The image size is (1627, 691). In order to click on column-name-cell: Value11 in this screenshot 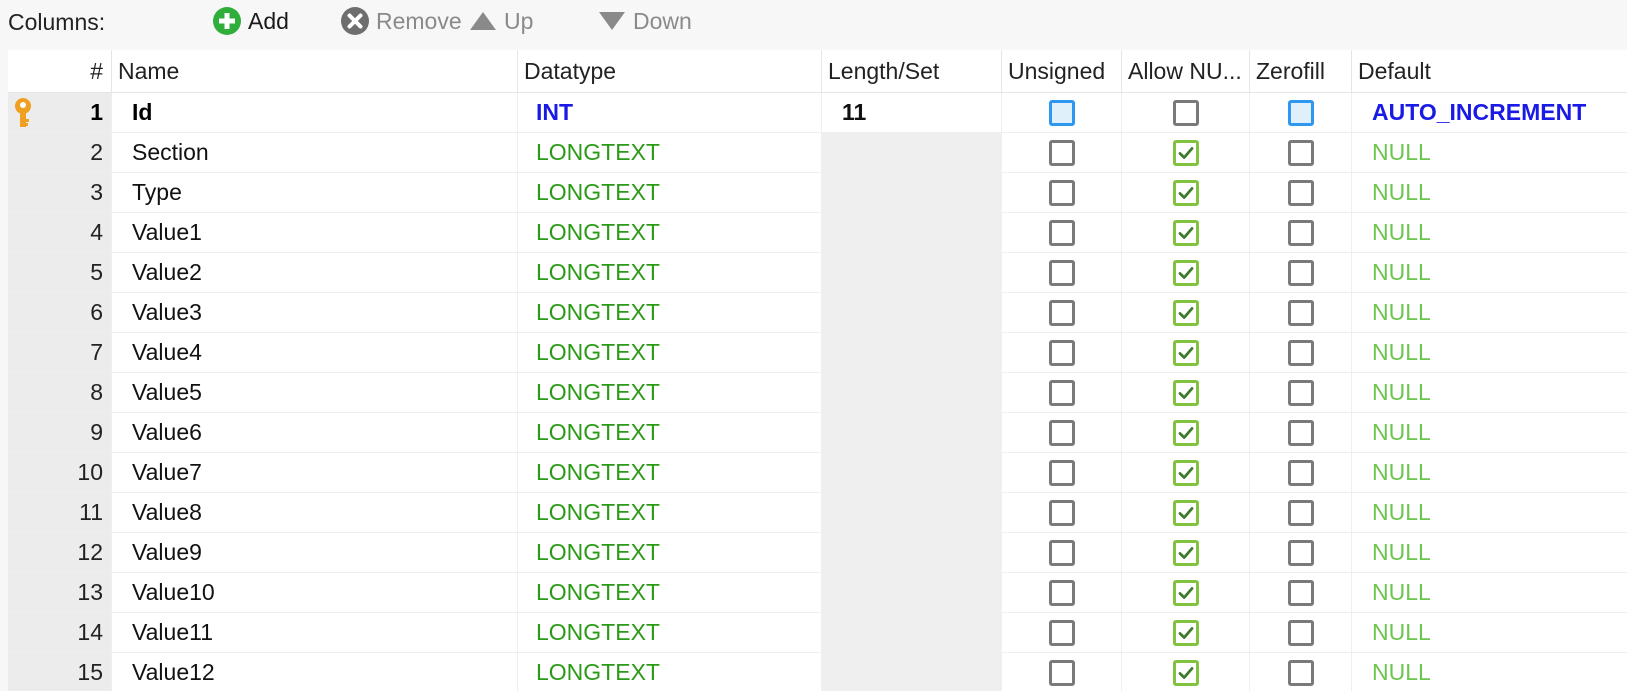, I will do `click(315, 632)`.